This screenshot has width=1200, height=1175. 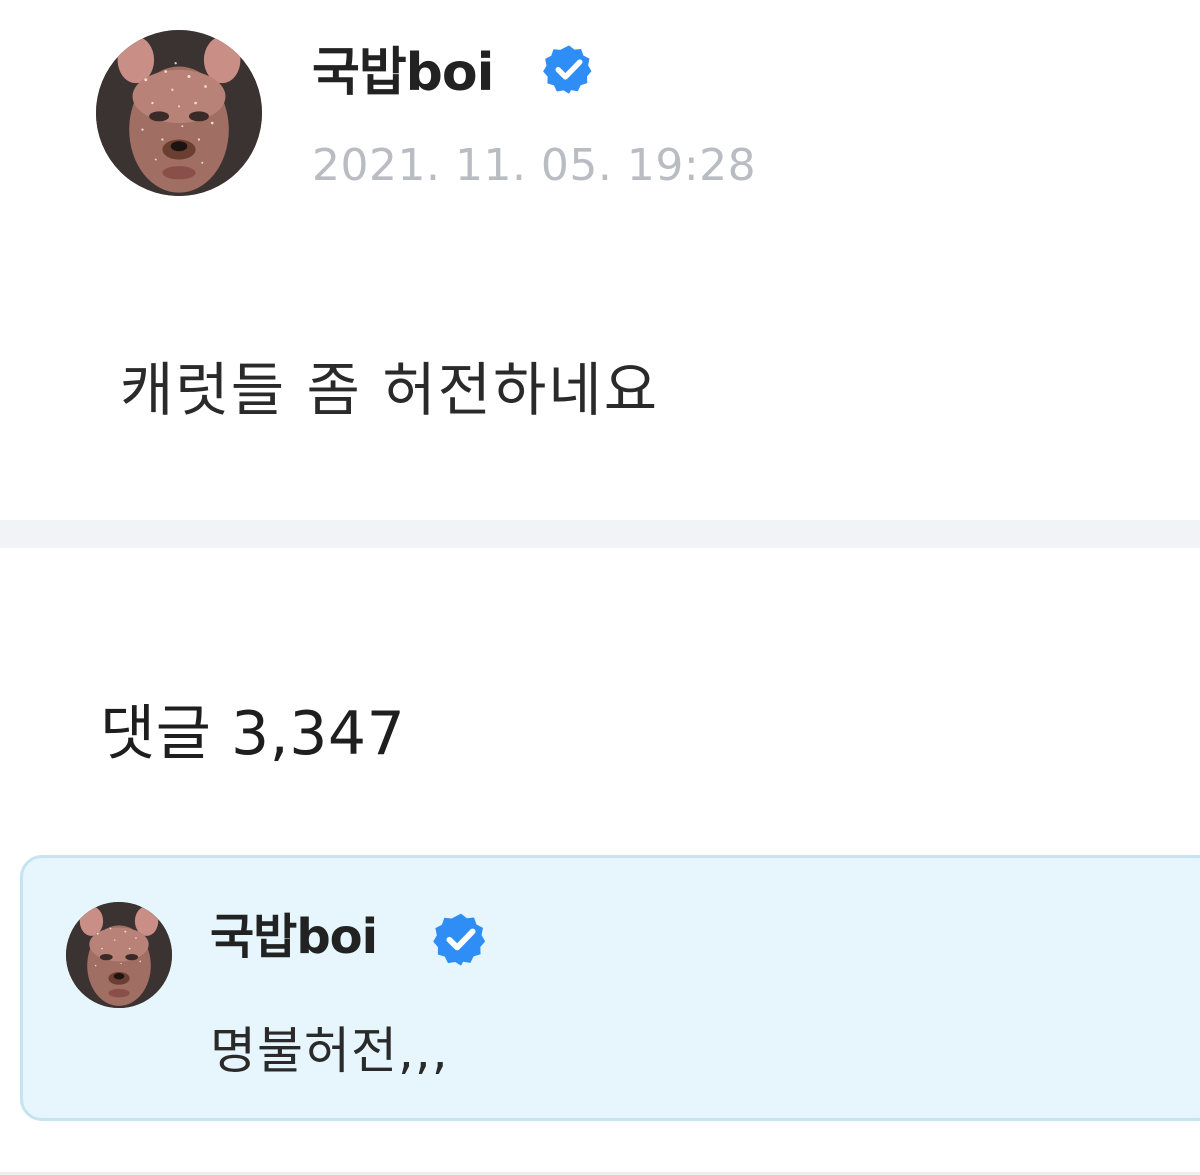 I want to click on comment-text: 명불허전,,,, so click(x=329, y=1051).